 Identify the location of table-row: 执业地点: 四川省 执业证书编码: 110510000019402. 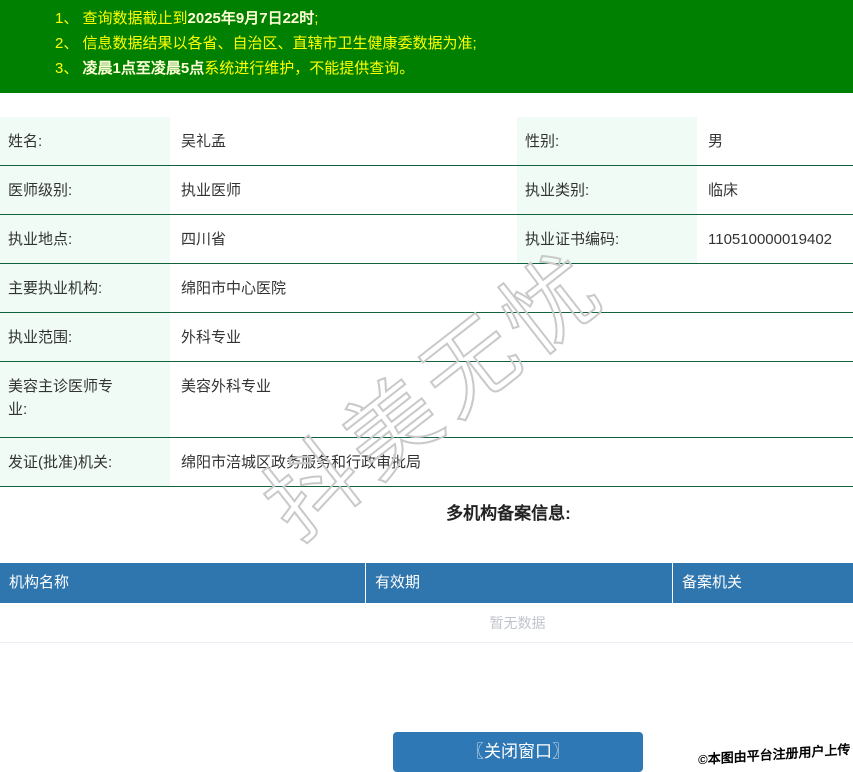
(426, 239).